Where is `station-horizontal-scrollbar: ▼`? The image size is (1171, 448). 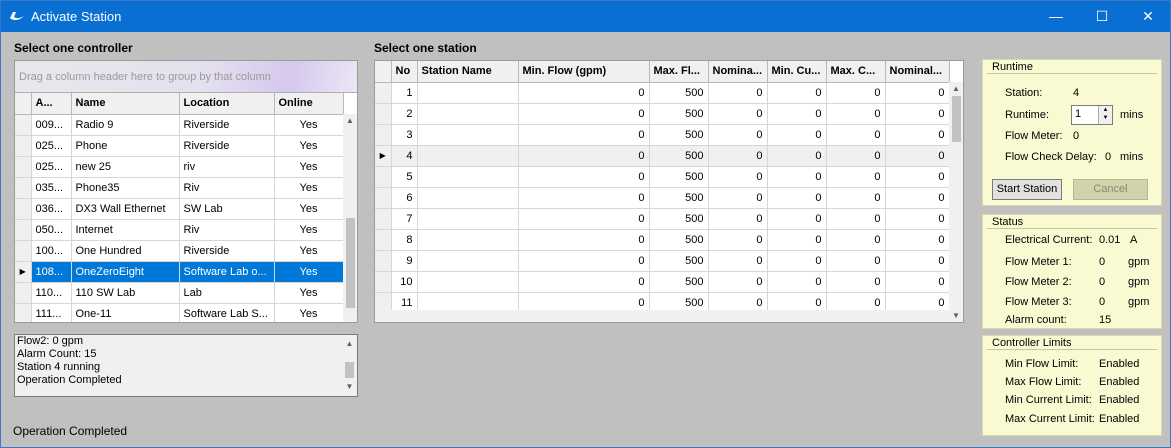 station-horizontal-scrollbar: ▼ is located at coordinates (669, 316).